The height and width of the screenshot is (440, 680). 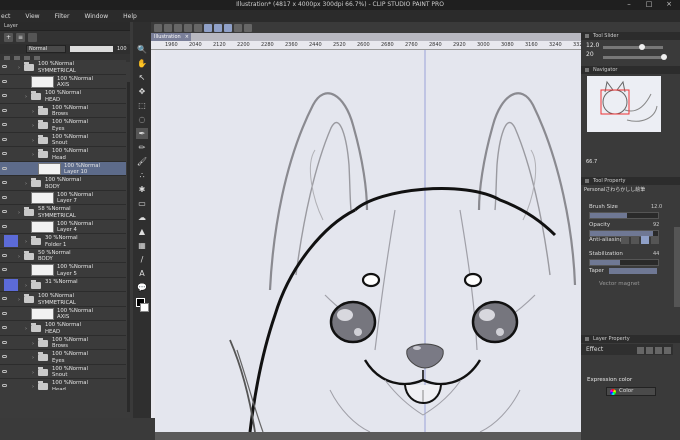 I want to click on right-scrollbar, so click(x=677, y=267).